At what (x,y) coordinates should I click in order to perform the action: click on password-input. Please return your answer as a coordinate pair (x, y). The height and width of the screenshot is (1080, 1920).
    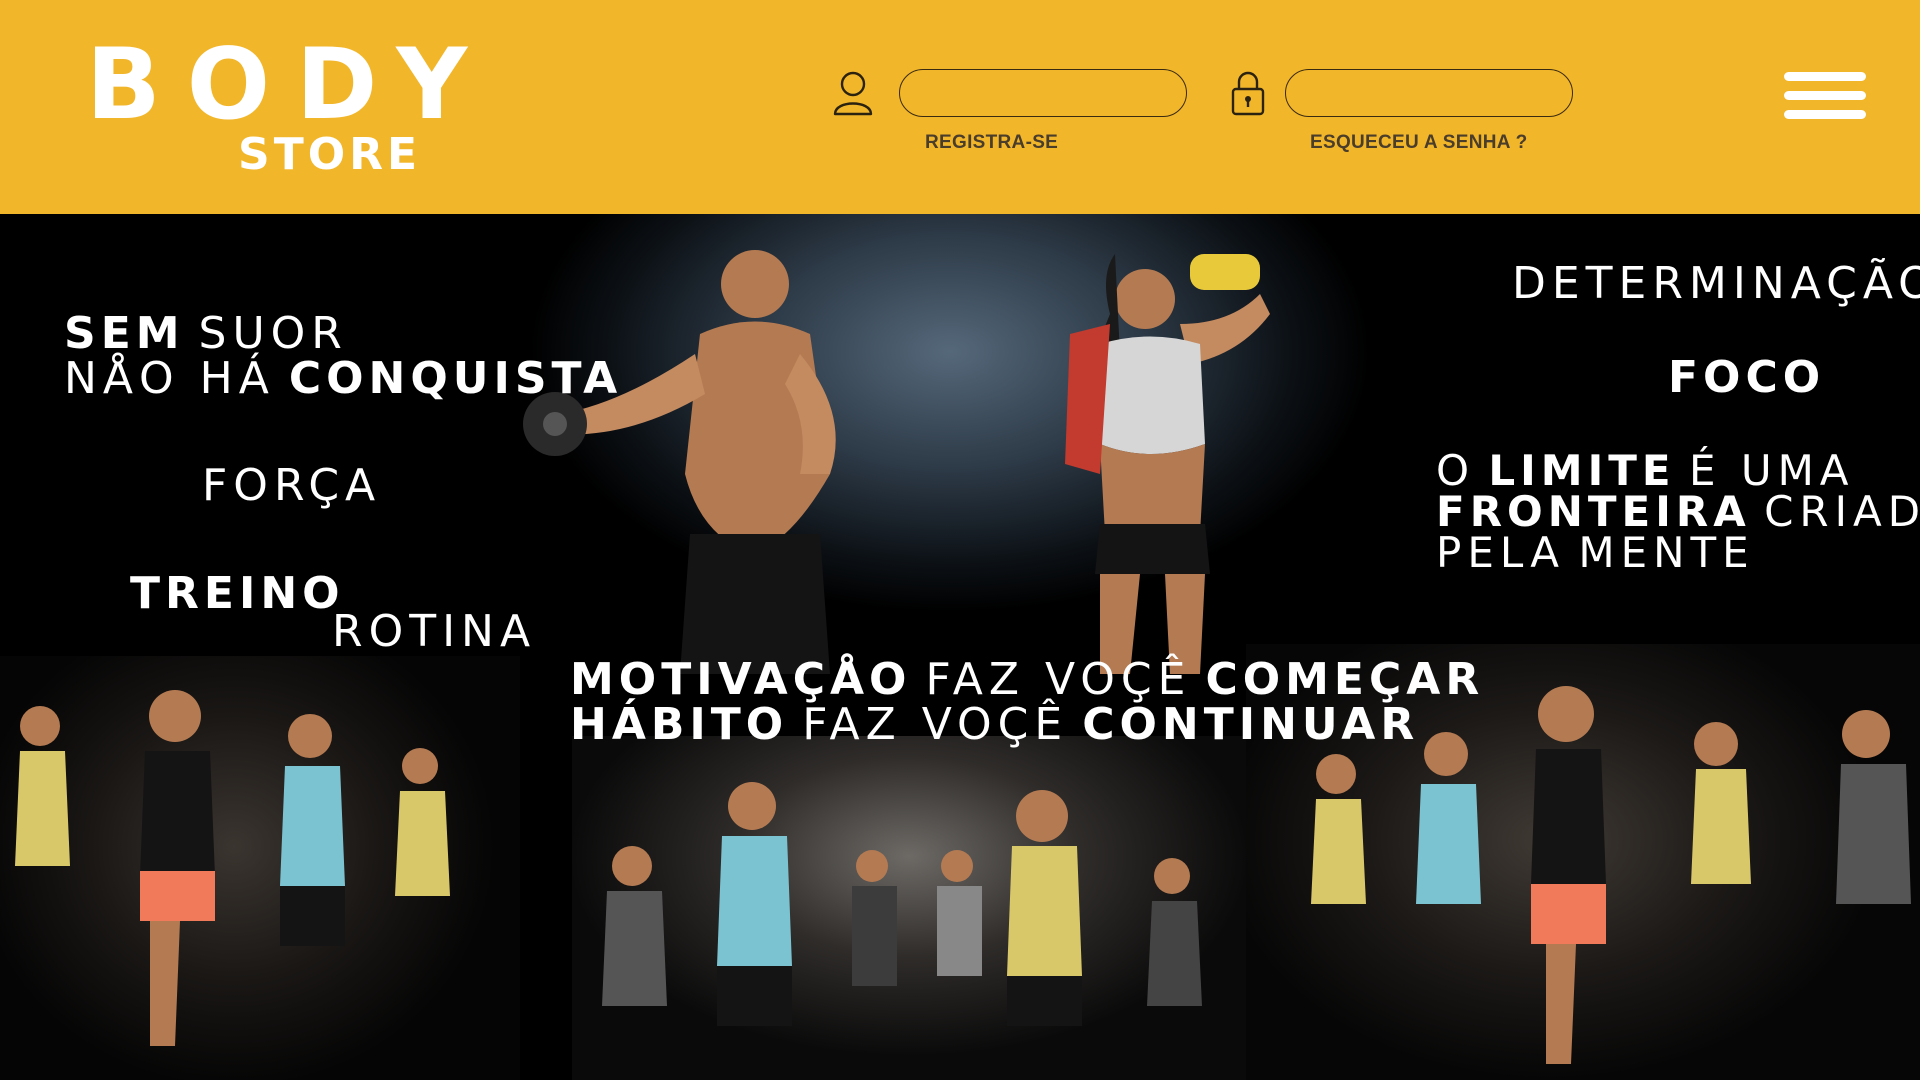
    Looking at the image, I should click on (1429, 93).